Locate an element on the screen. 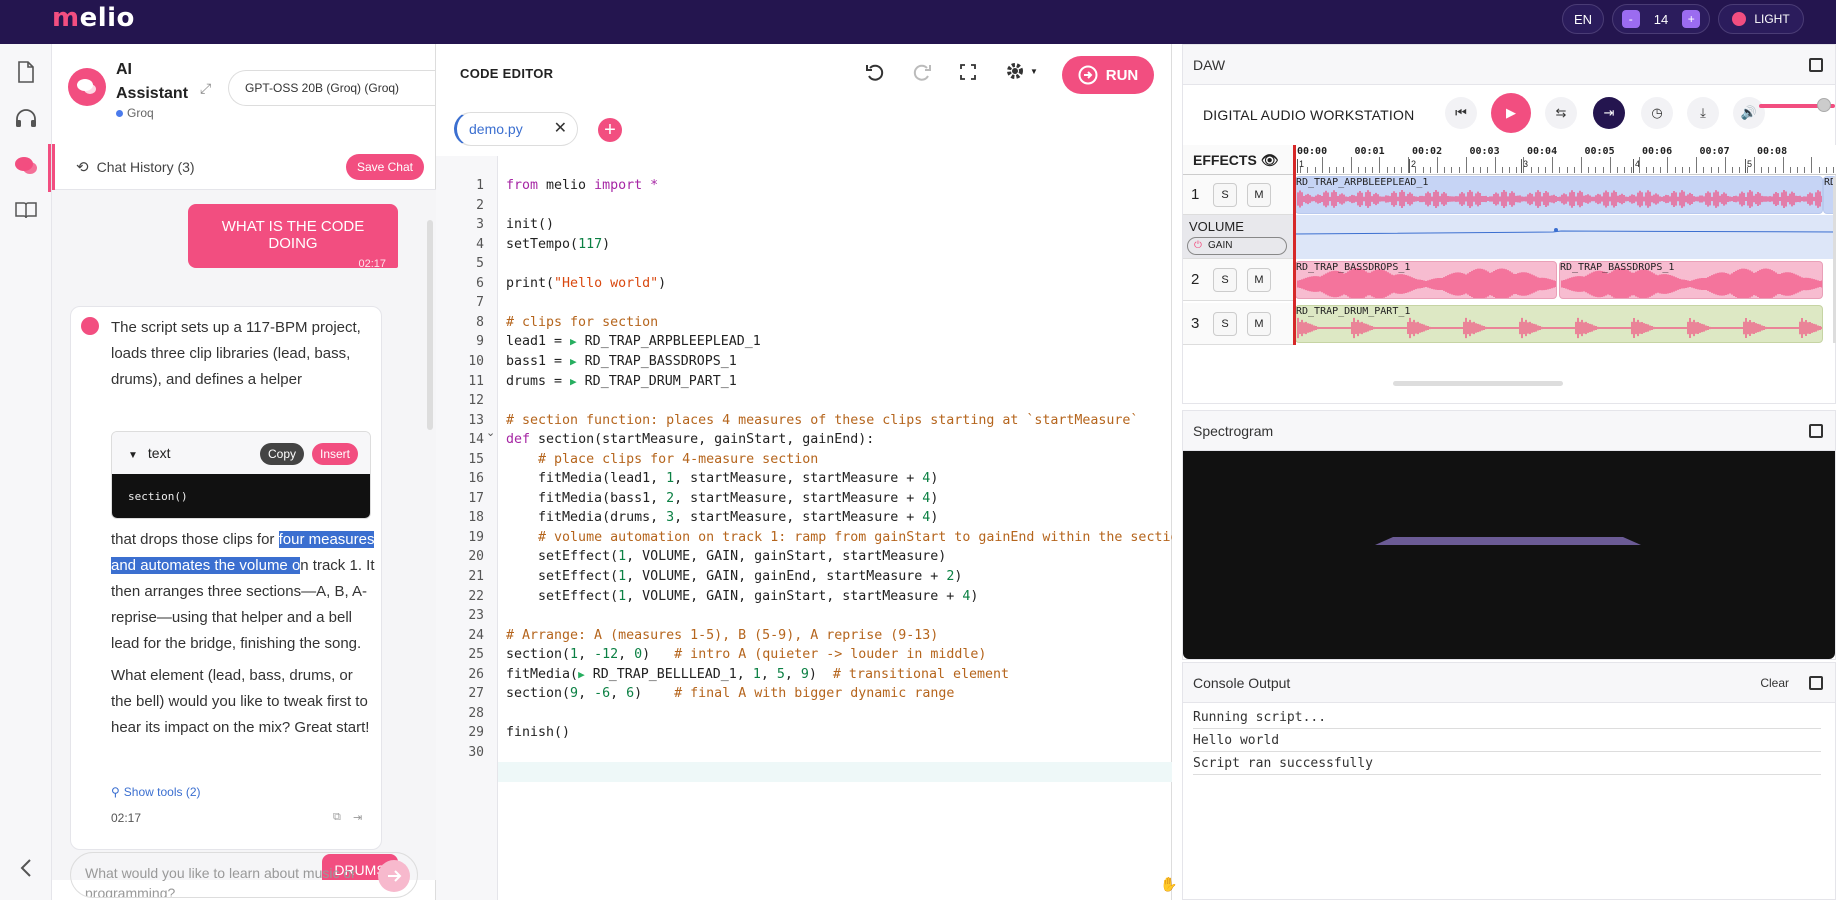 The width and height of the screenshot is (1836, 900). volume-automation-lane is located at coordinates (1564, 237).